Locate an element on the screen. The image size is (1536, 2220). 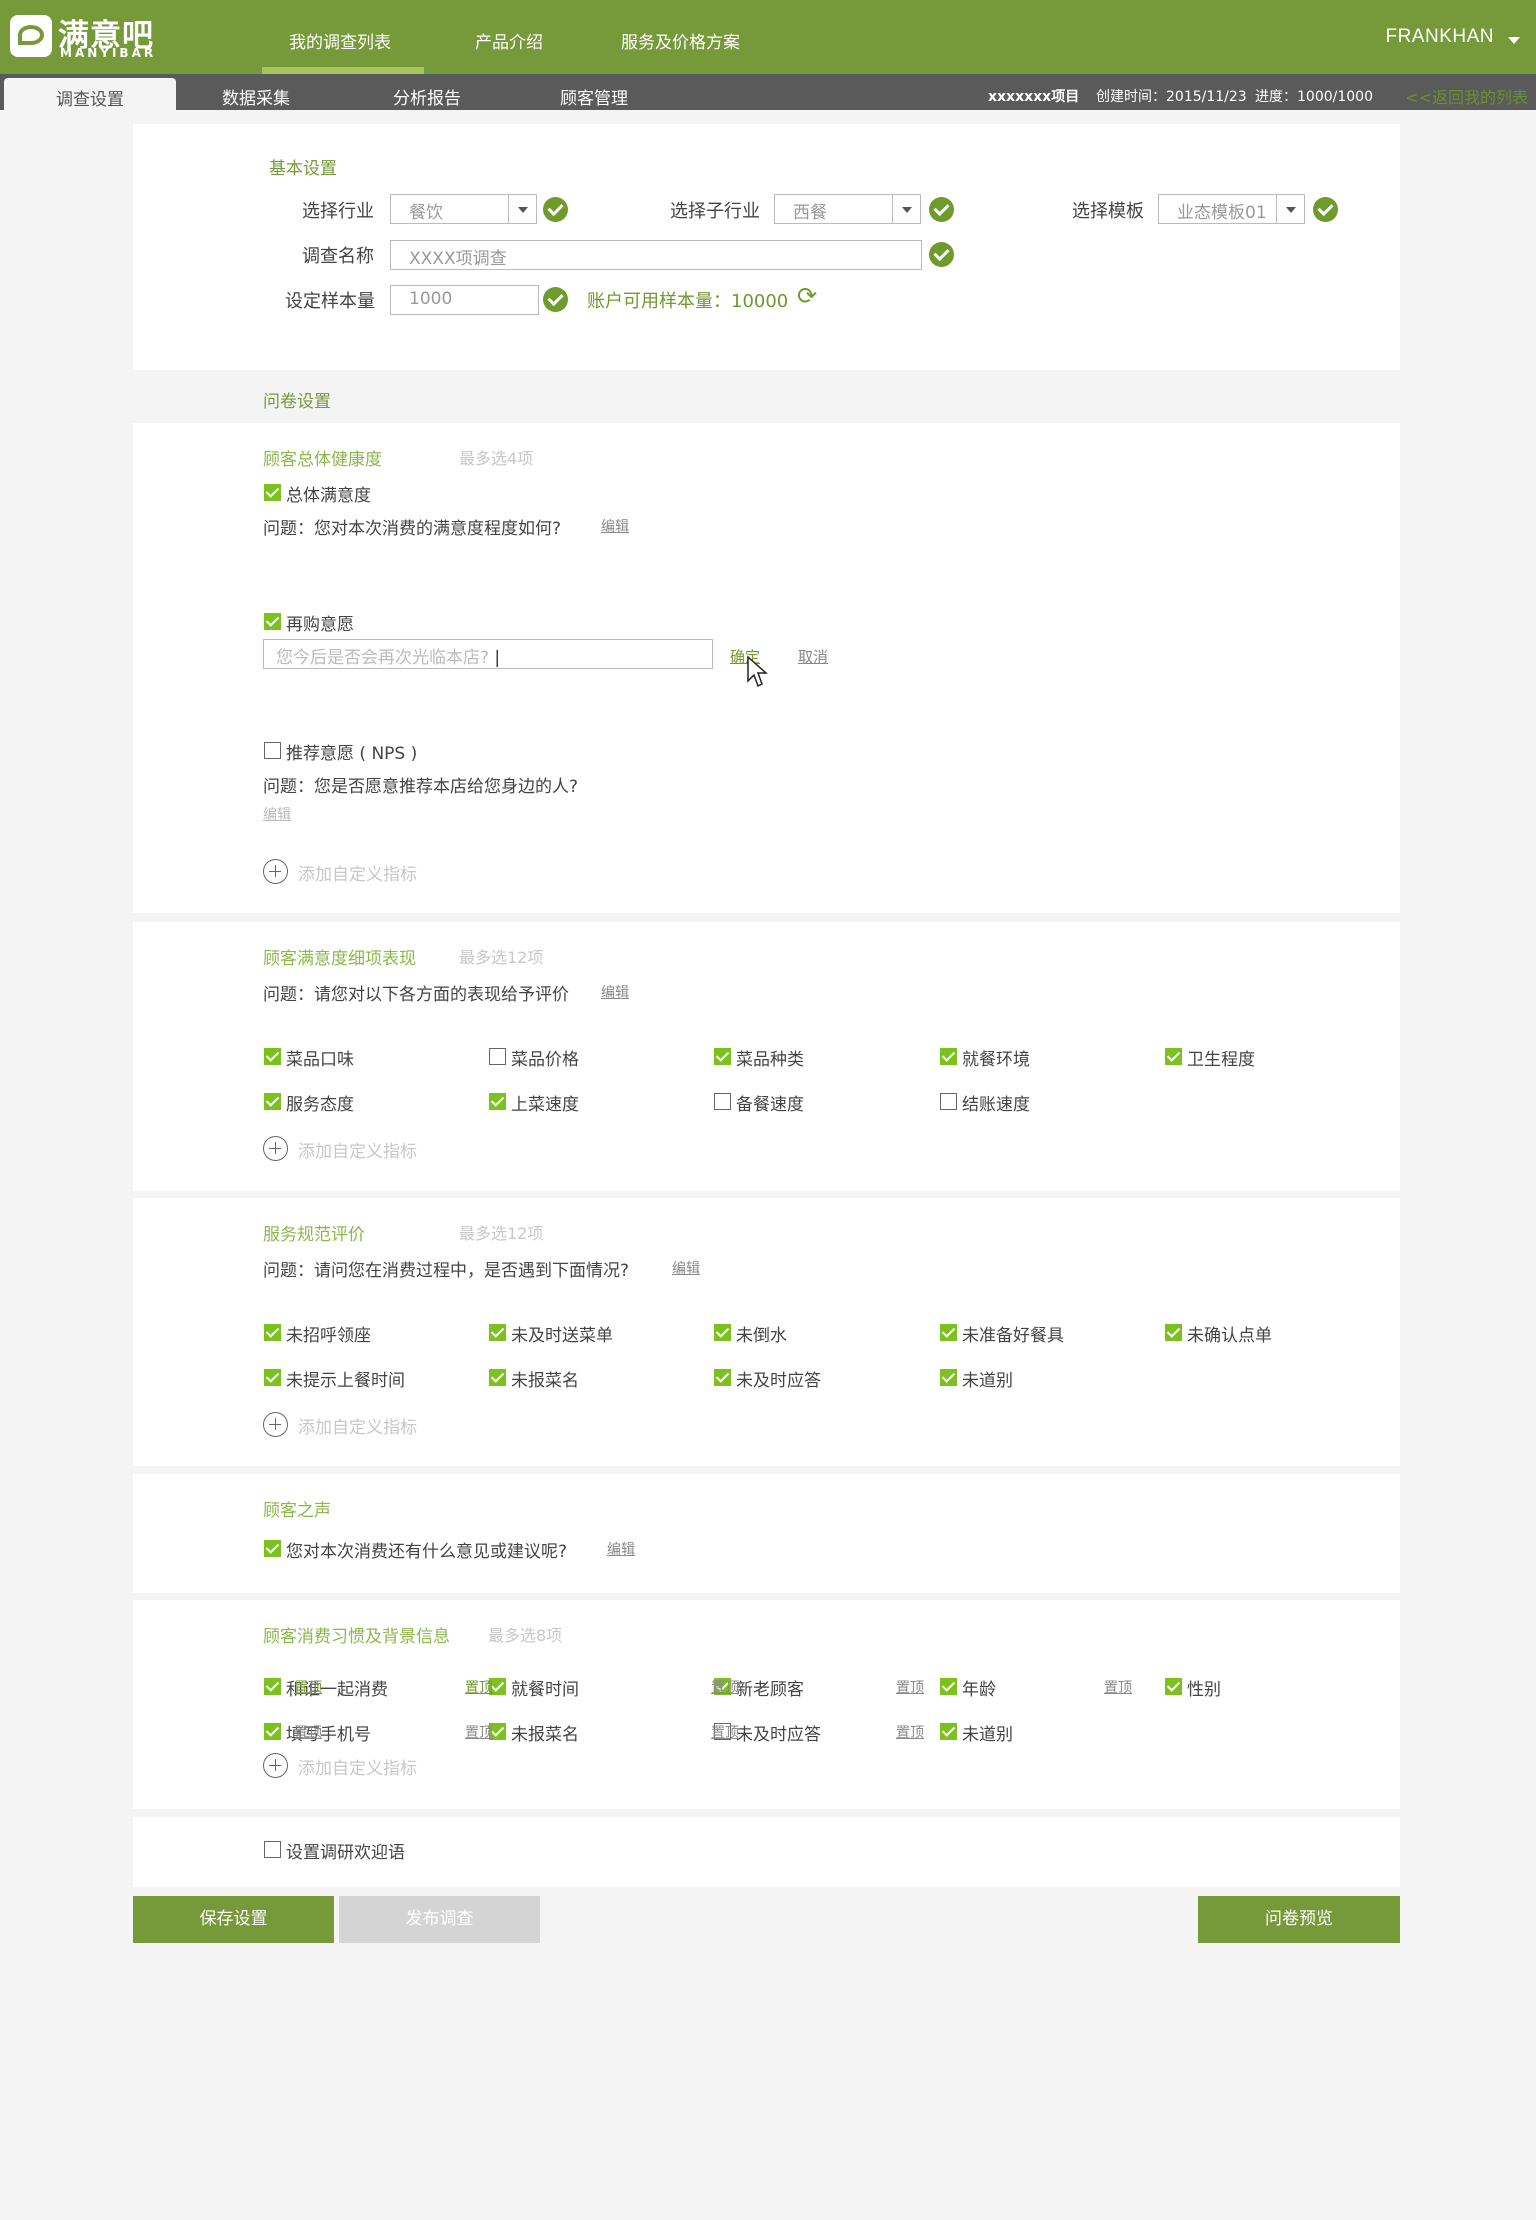
nps-question: 问题：您是否愿意推荐本店给您身边的人? is located at coordinates (421, 787).